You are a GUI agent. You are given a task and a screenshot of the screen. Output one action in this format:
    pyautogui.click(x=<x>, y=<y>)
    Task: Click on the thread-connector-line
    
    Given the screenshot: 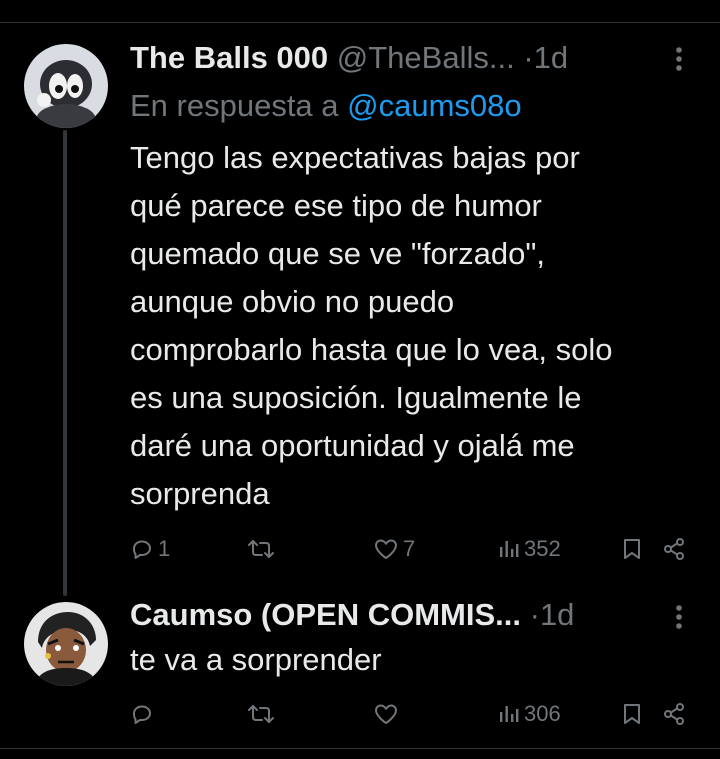 What is the action you would take?
    pyautogui.click(x=65, y=363)
    